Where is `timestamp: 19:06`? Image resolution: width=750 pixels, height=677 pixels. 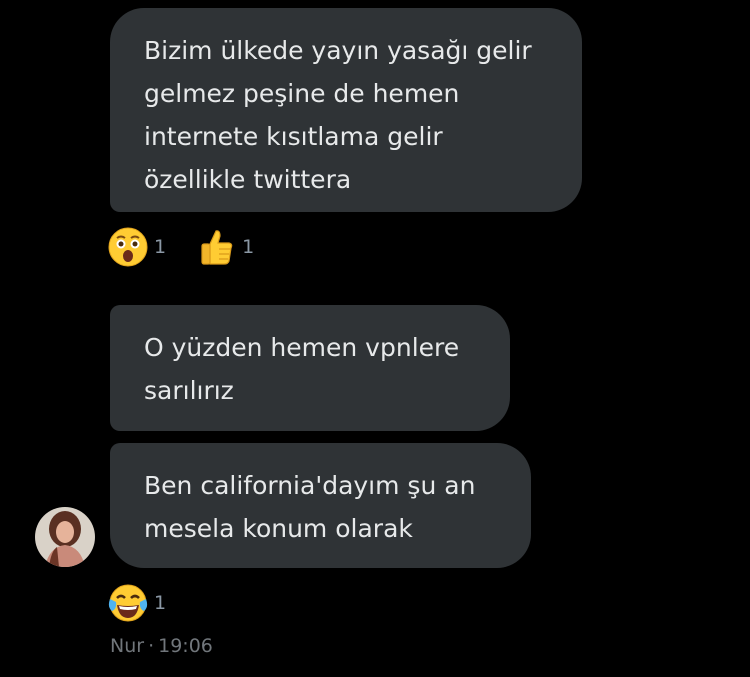 timestamp: 19:06 is located at coordinates (185, 646).